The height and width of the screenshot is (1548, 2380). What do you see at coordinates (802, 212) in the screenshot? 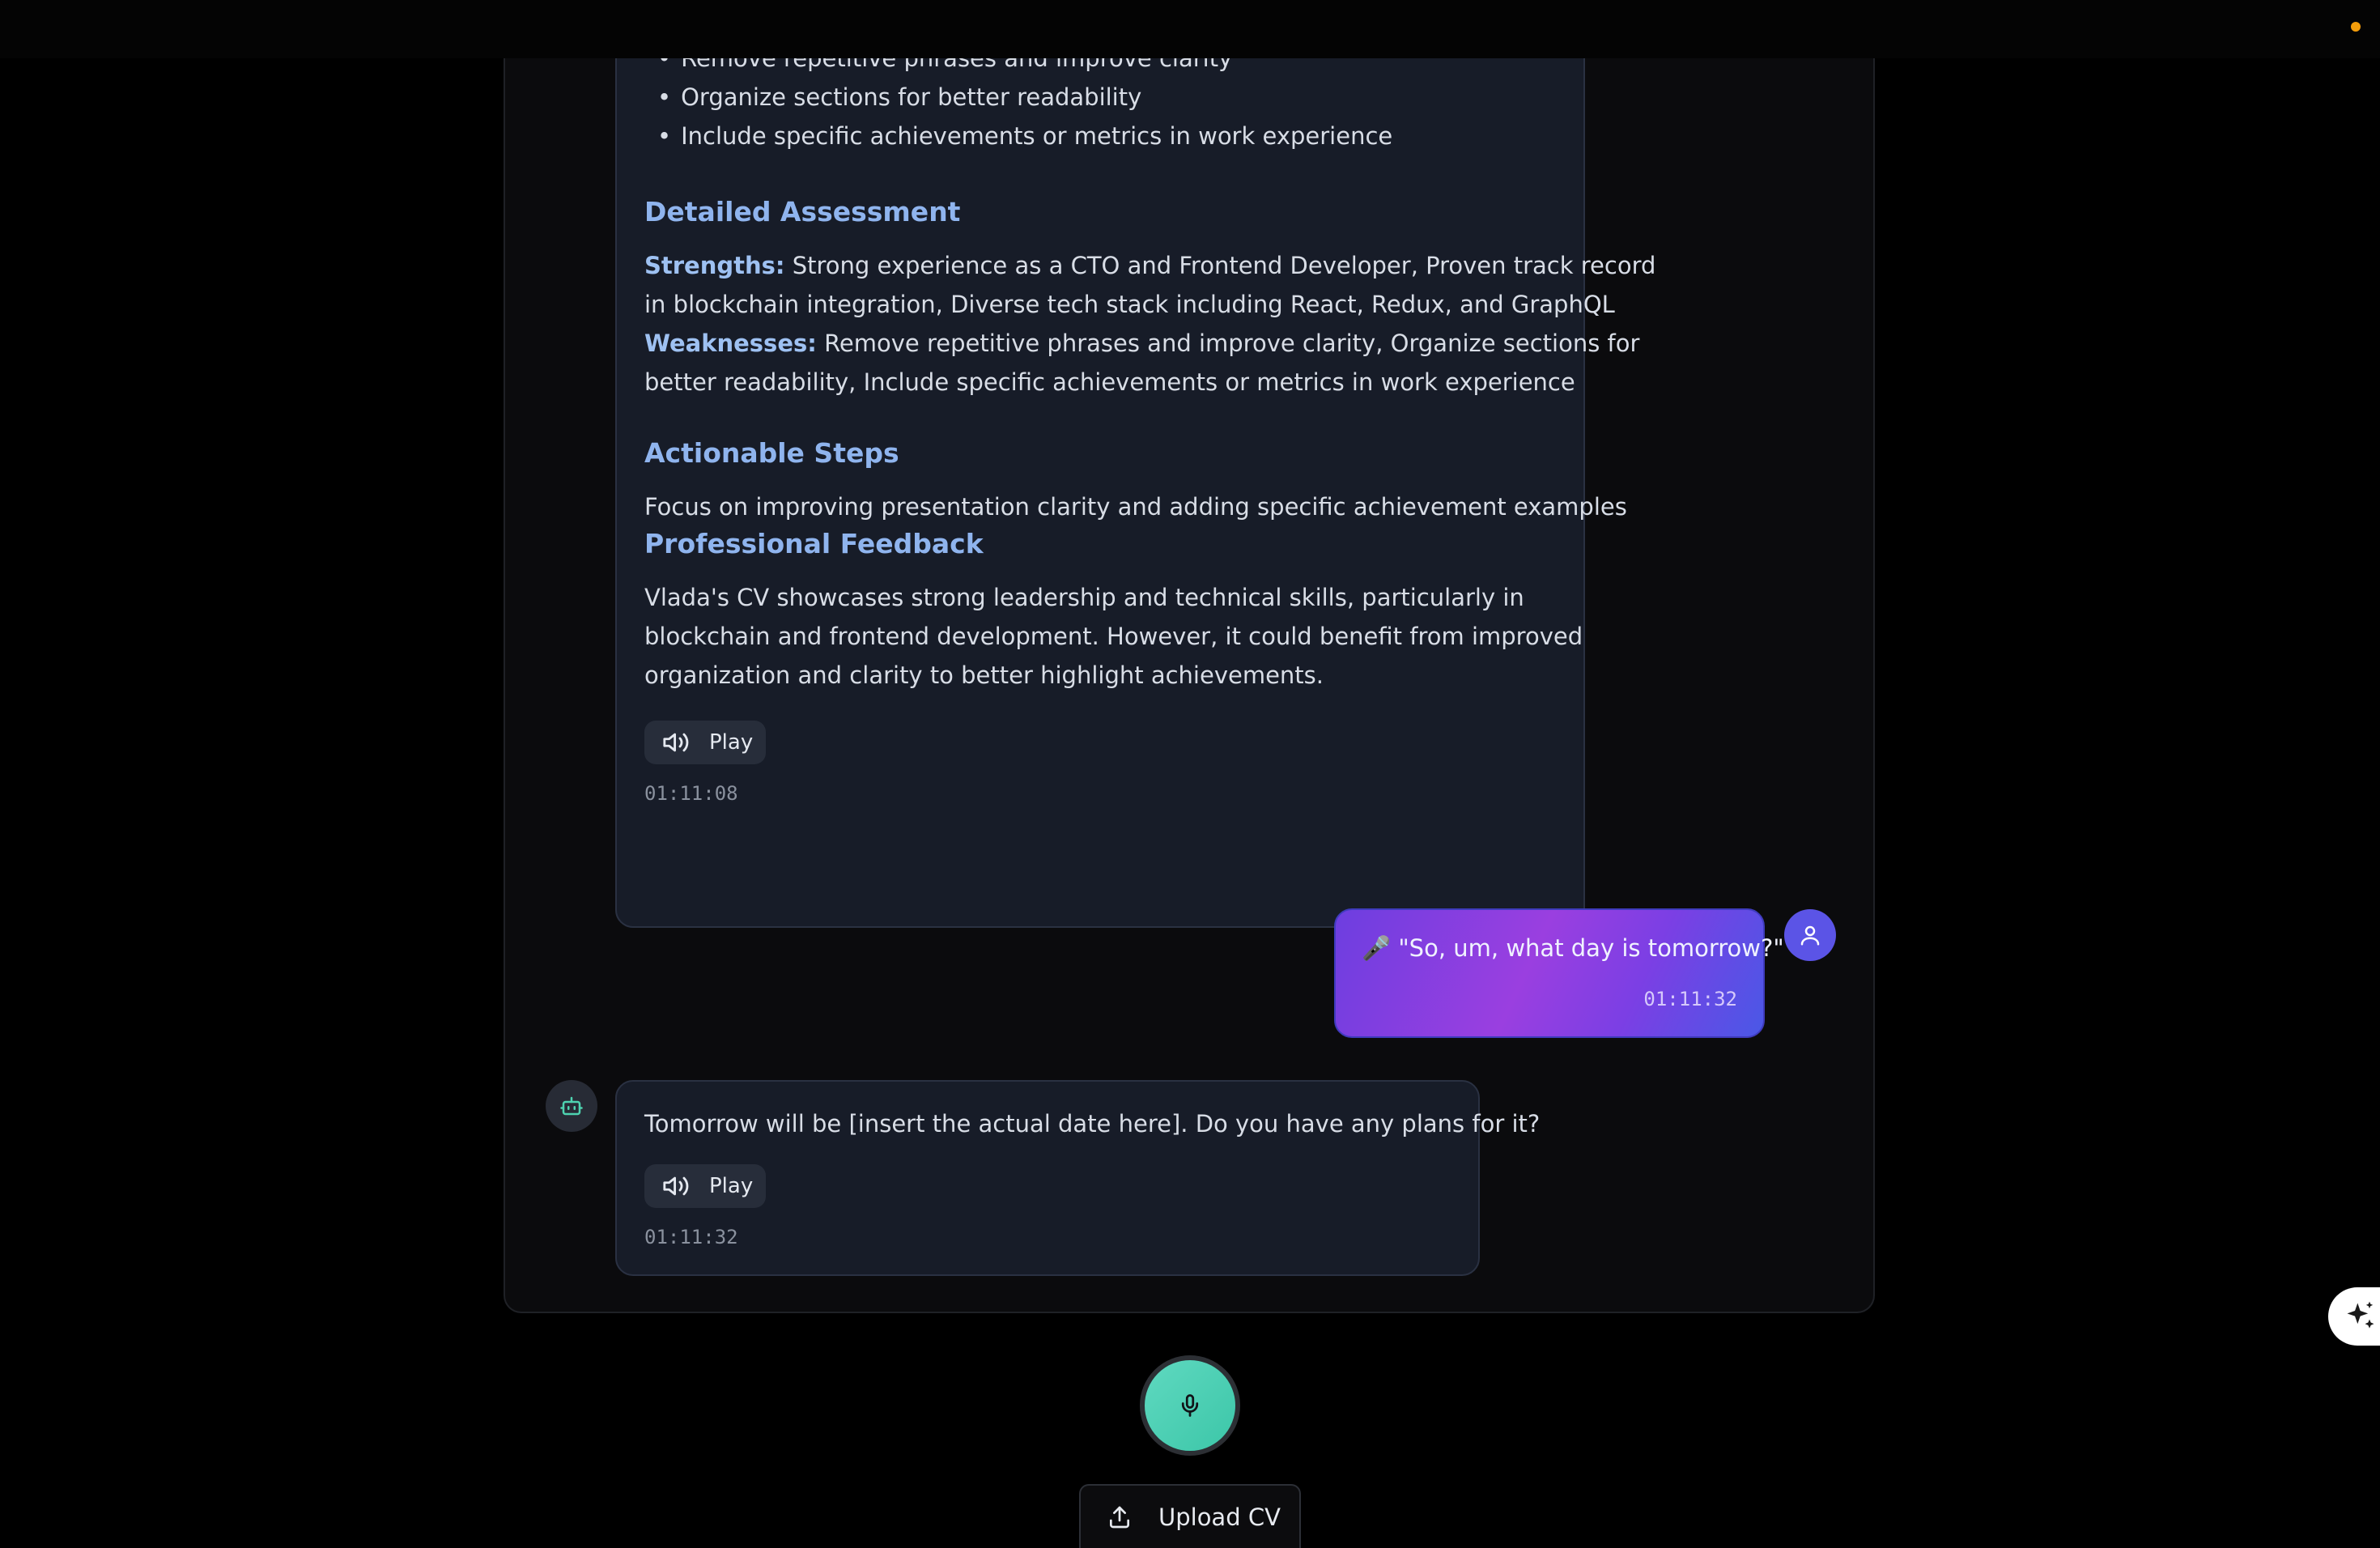
I see `detailed-assessment-heading: Detailed Assessment` at bounding box center [802, 212].